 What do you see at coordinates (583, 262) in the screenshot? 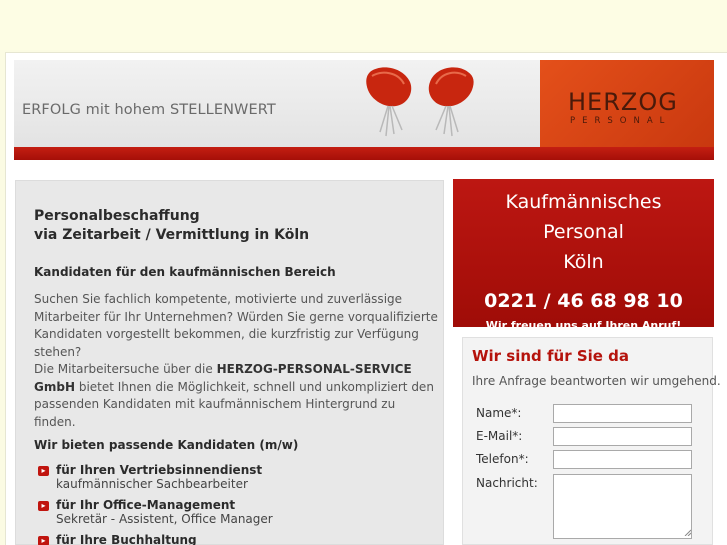
I see `promo-line-3: Köln` at bounding box center [583, 262].